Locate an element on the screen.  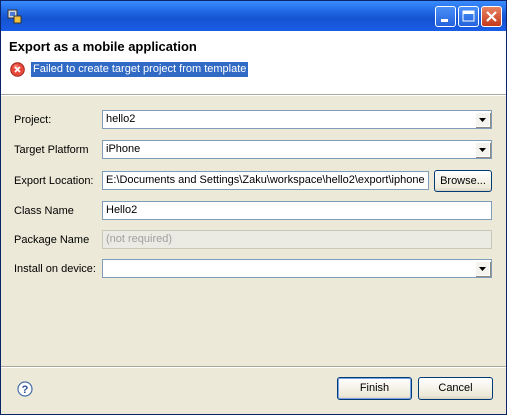
page-title: Export as a mobile application is located at coordinates (103, 46).